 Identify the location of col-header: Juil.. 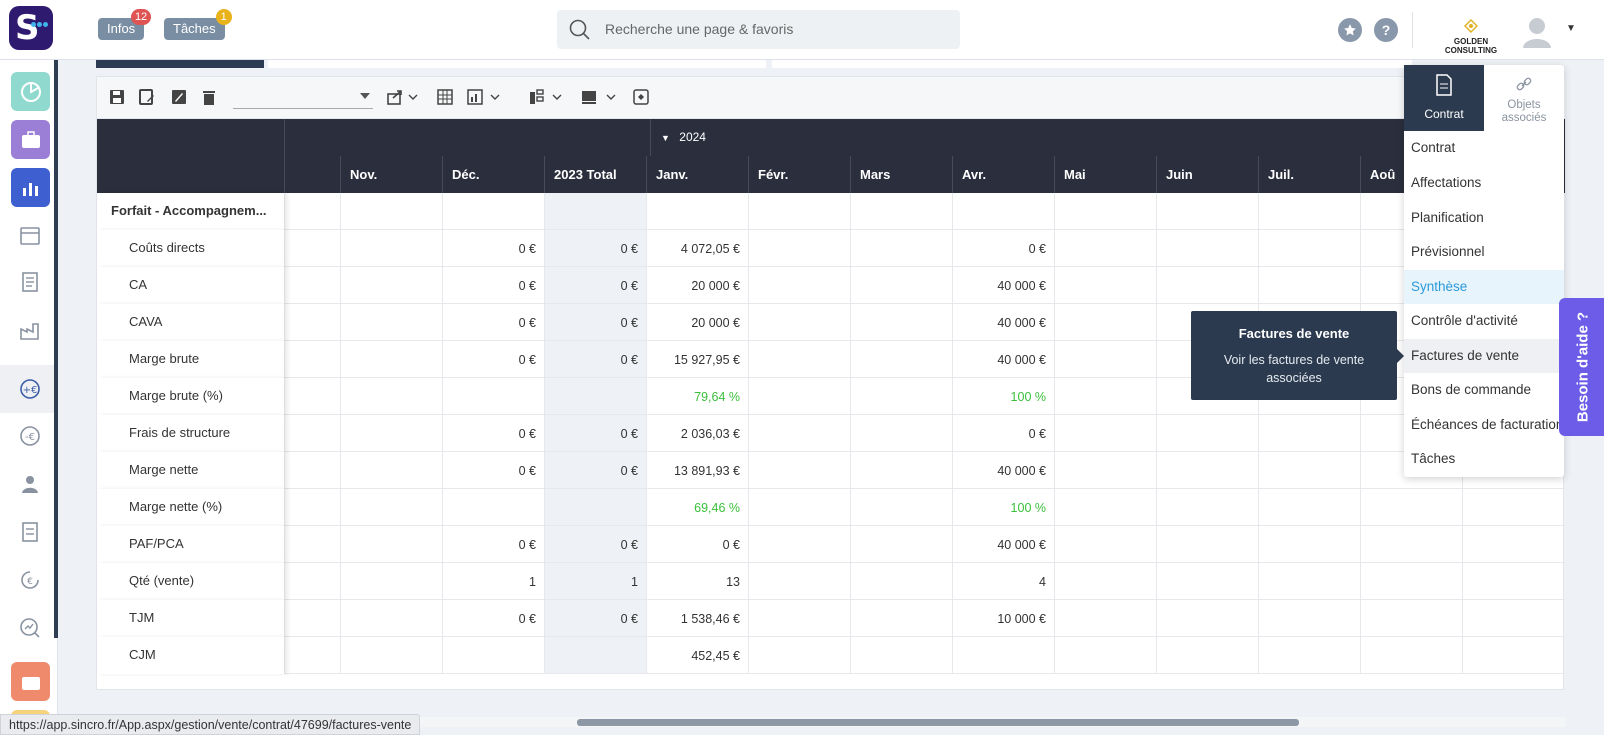
(1309, 174).